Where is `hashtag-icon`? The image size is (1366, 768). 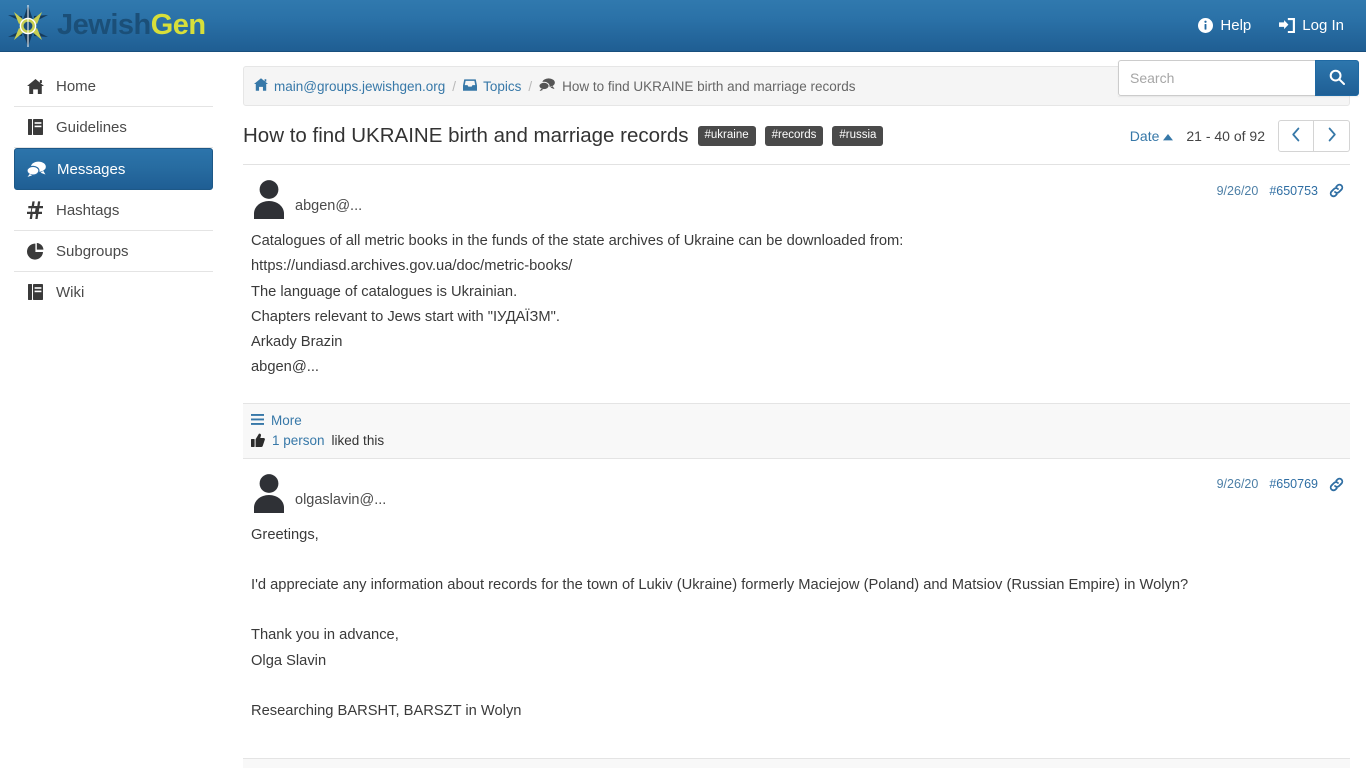
hashtag-icon is located at coordinates (35, 210).